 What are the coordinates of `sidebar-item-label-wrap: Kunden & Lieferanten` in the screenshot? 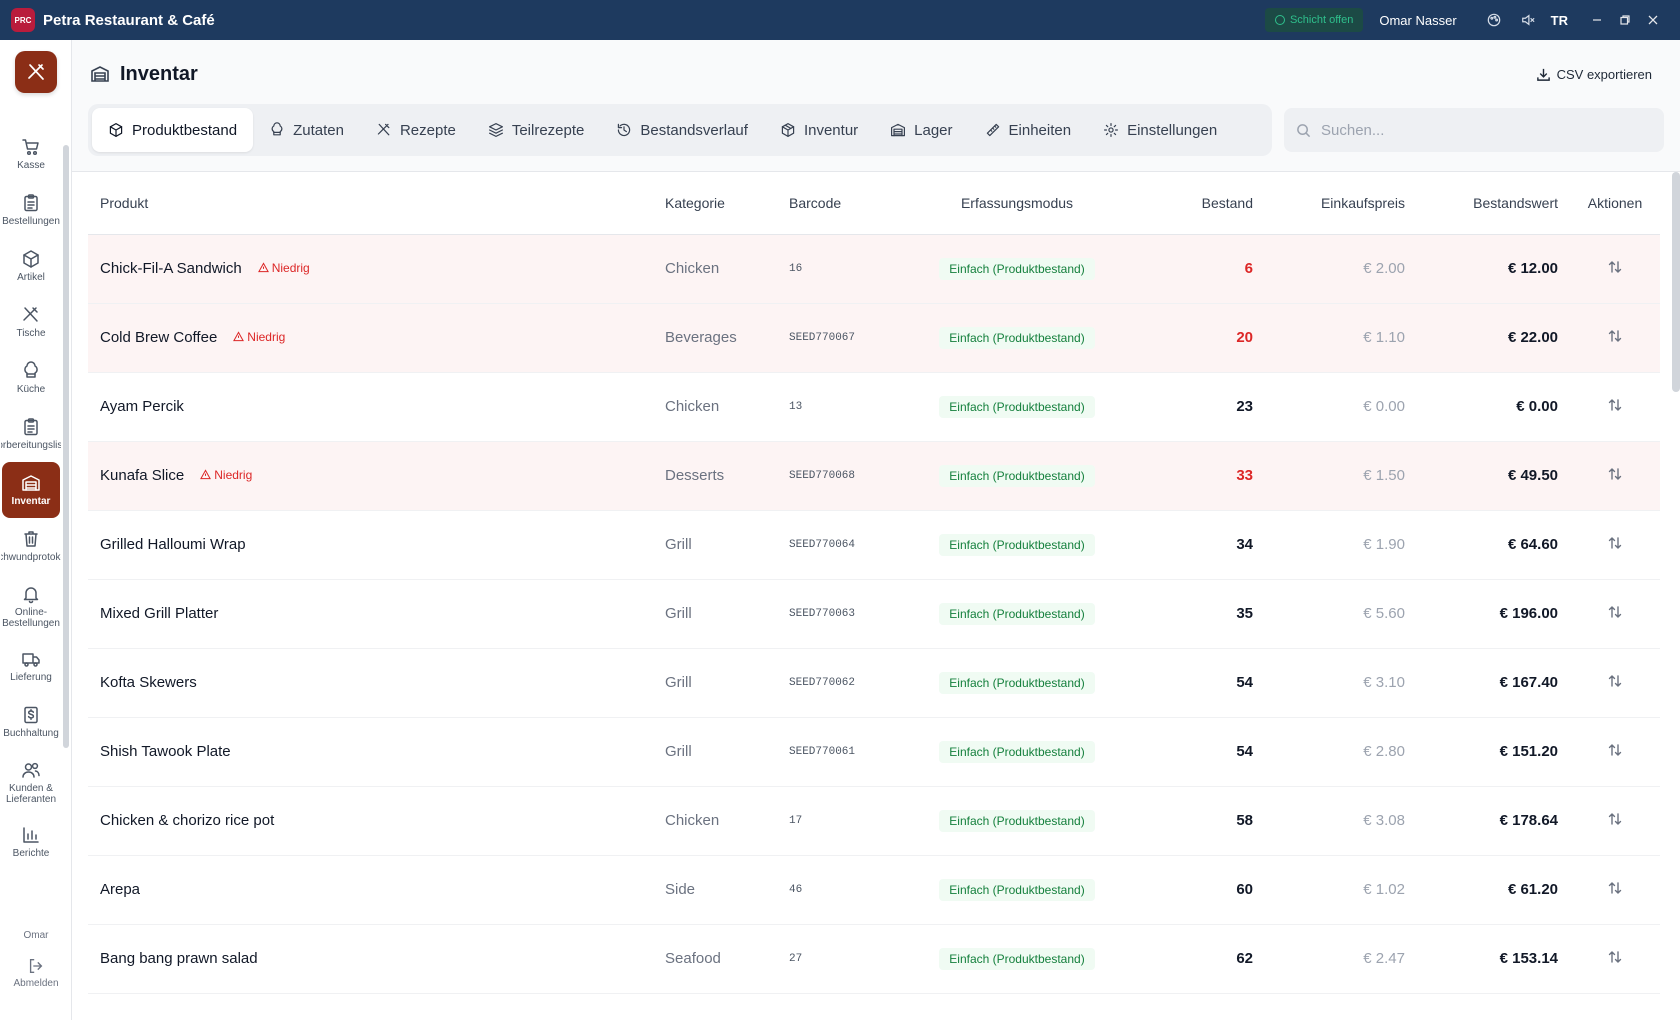 It's located at (31, 794).